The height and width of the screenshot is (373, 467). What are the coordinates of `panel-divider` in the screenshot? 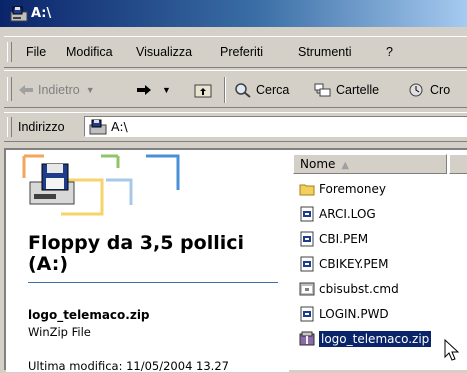 It's located at (153, 282).